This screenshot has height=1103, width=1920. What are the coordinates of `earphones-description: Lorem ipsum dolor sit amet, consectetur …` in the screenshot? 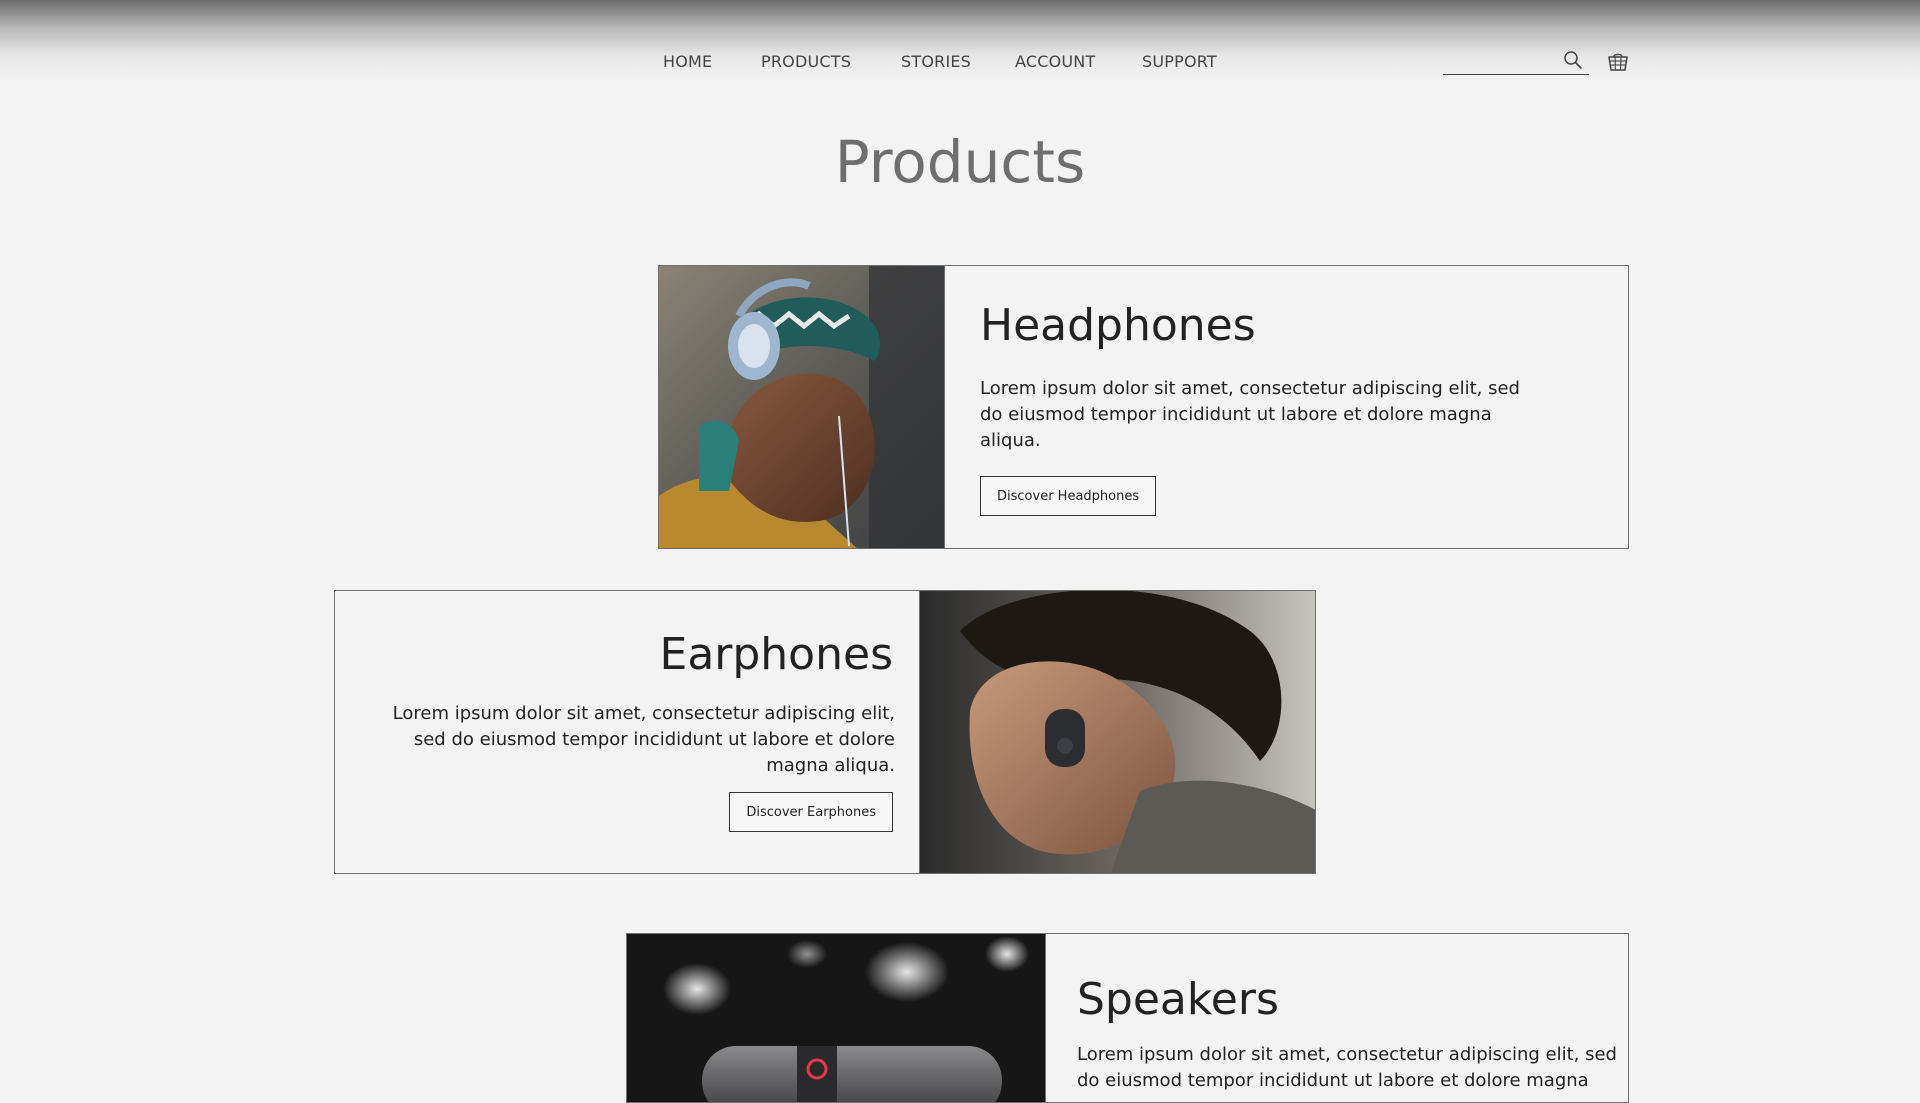 It's located at (643, 739).